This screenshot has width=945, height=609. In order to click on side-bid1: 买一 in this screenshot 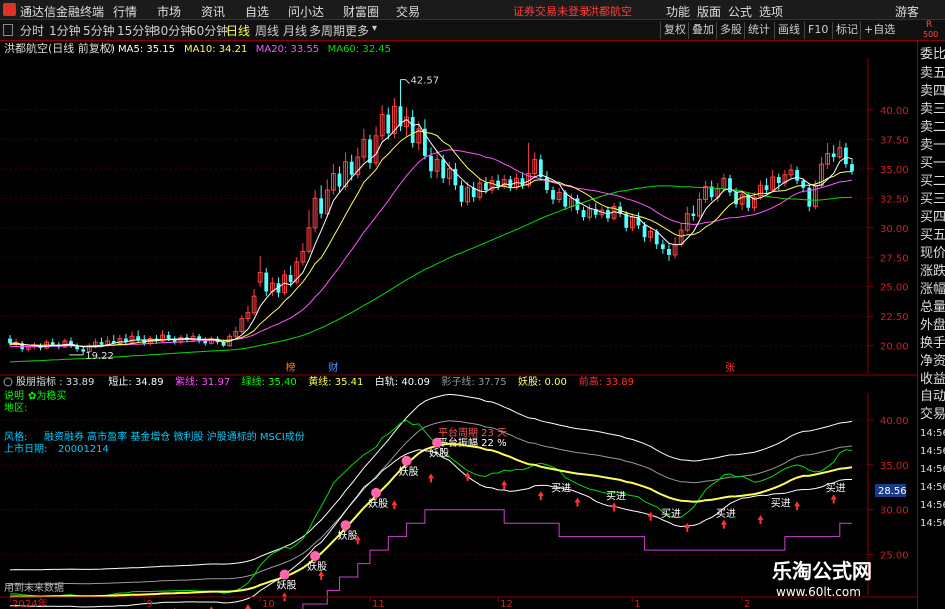, I will do `click(932, 164)`.